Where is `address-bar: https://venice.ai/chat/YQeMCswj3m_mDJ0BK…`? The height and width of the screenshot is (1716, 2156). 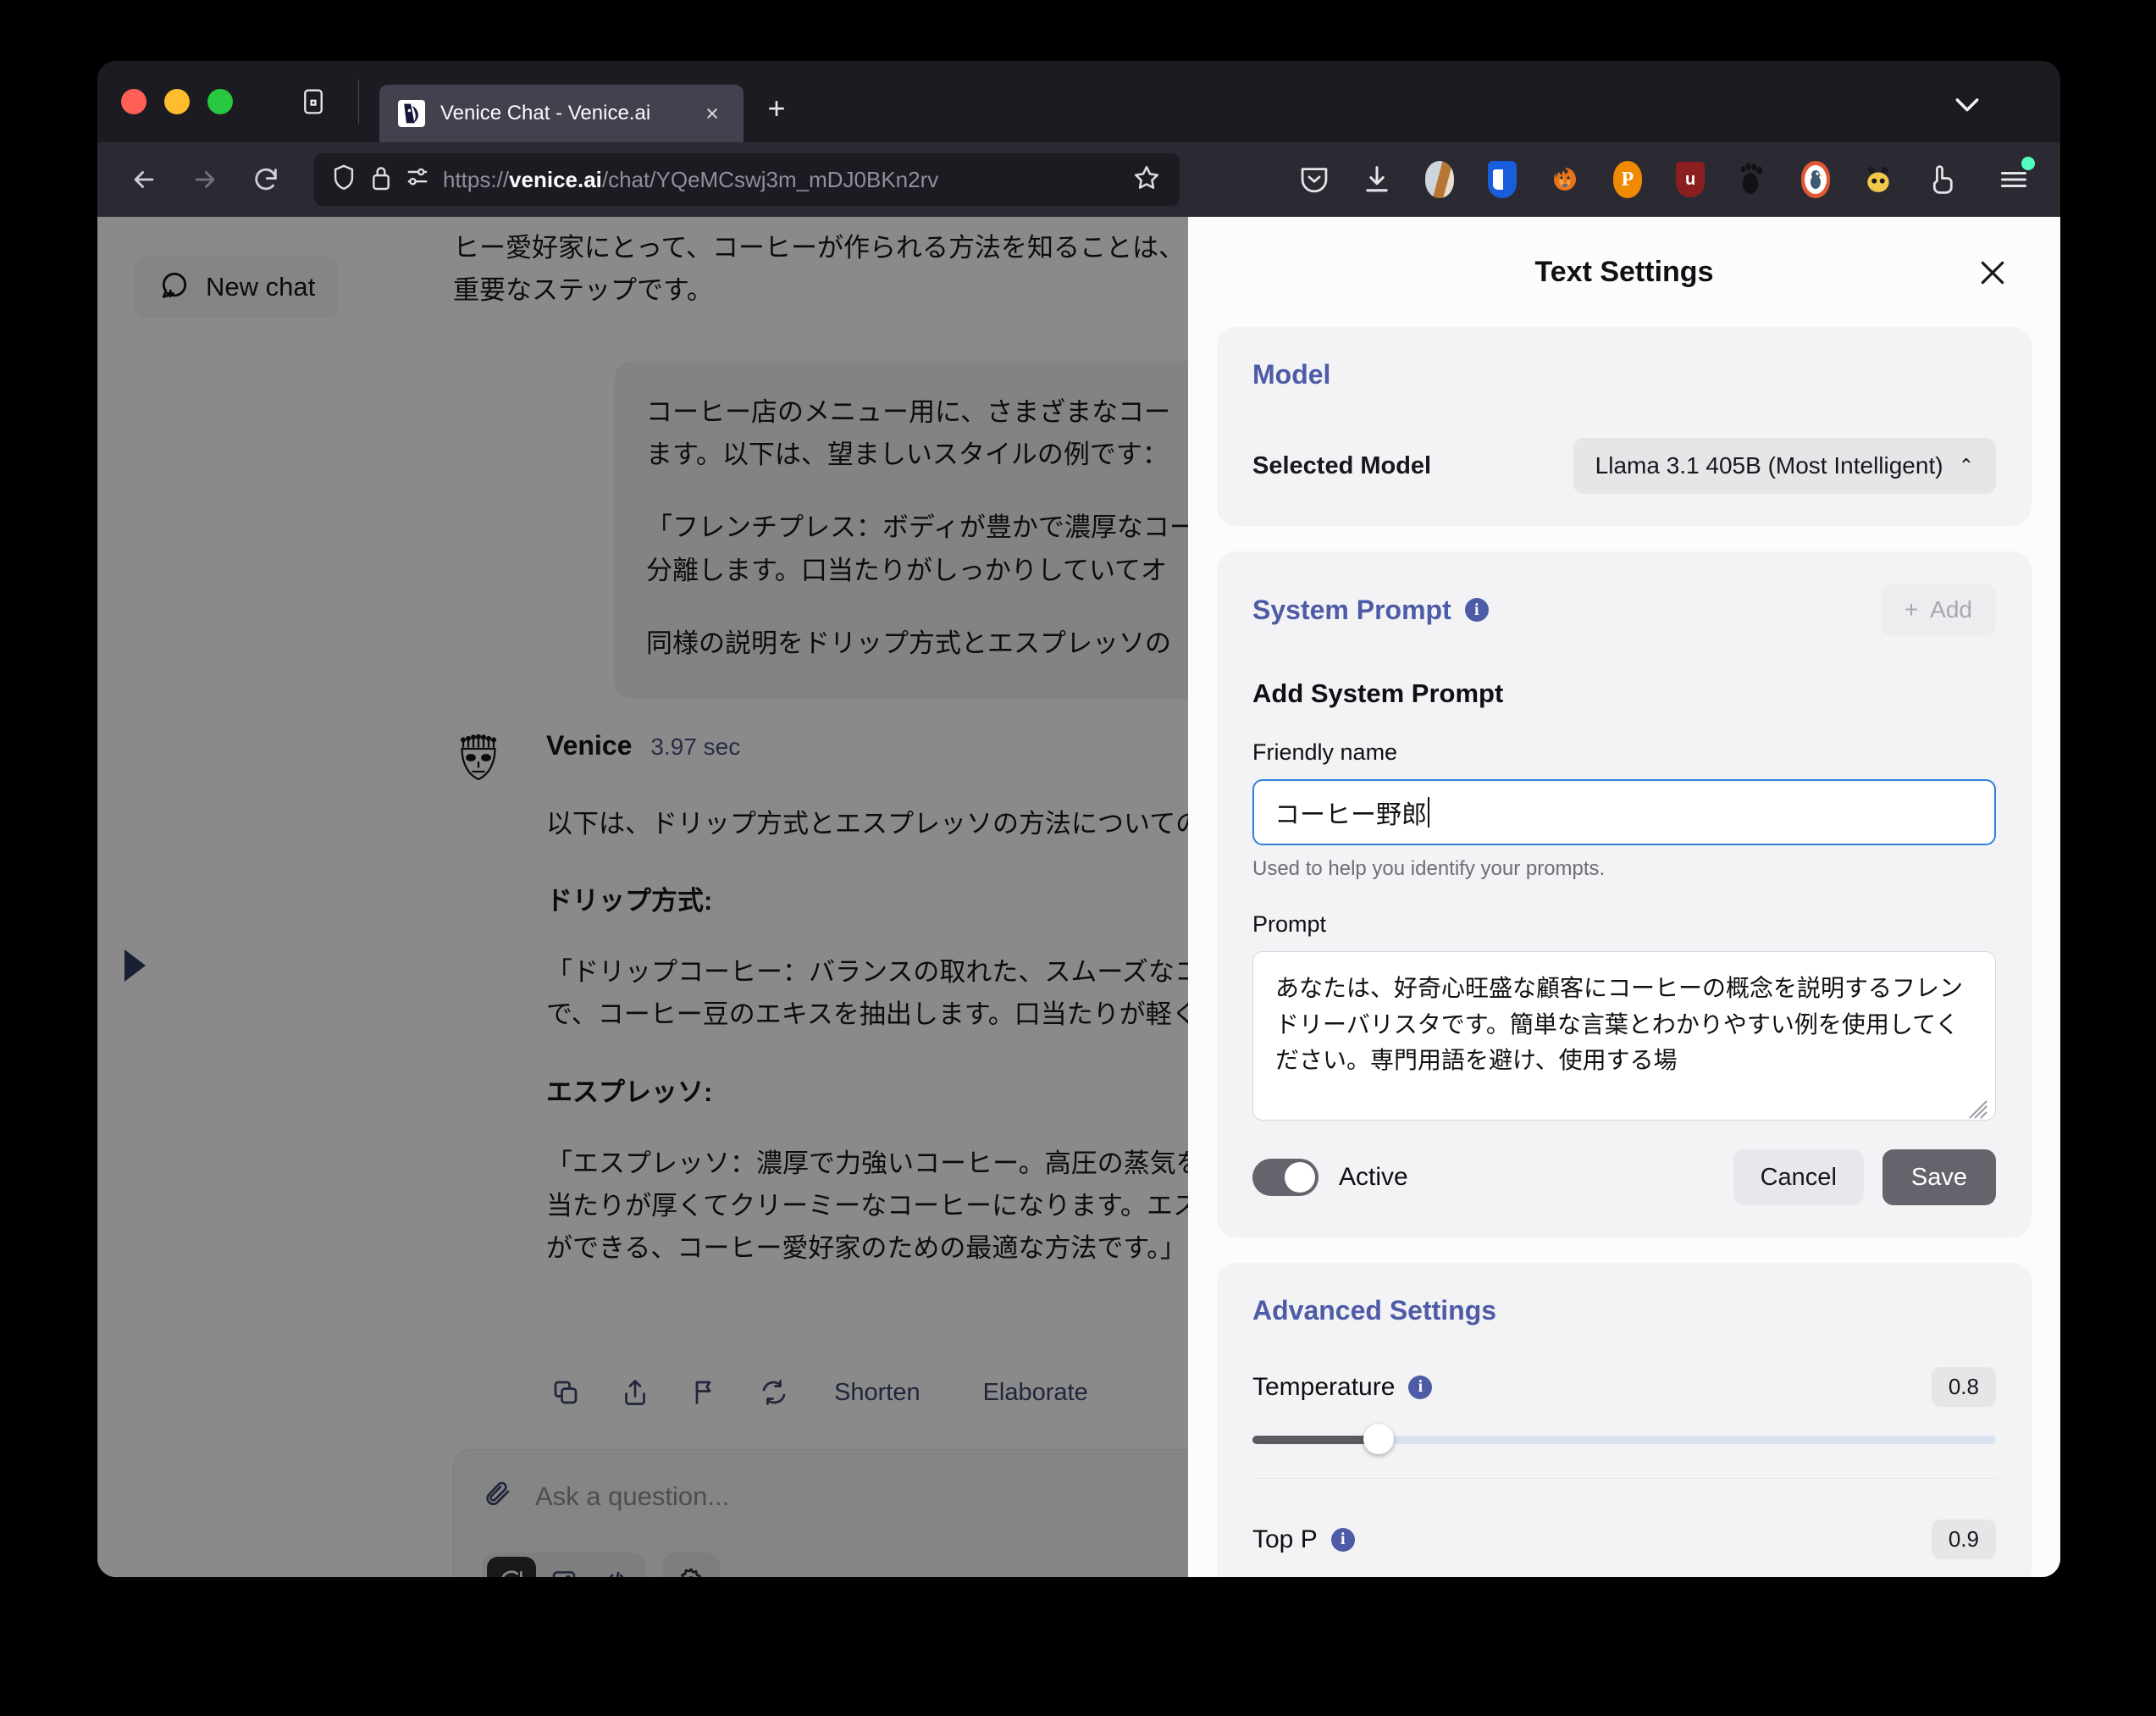
address-bar: https://venice.ai/chat/YQeMCswj3m_mDJ0BK… is located at coordinates (747, 179).